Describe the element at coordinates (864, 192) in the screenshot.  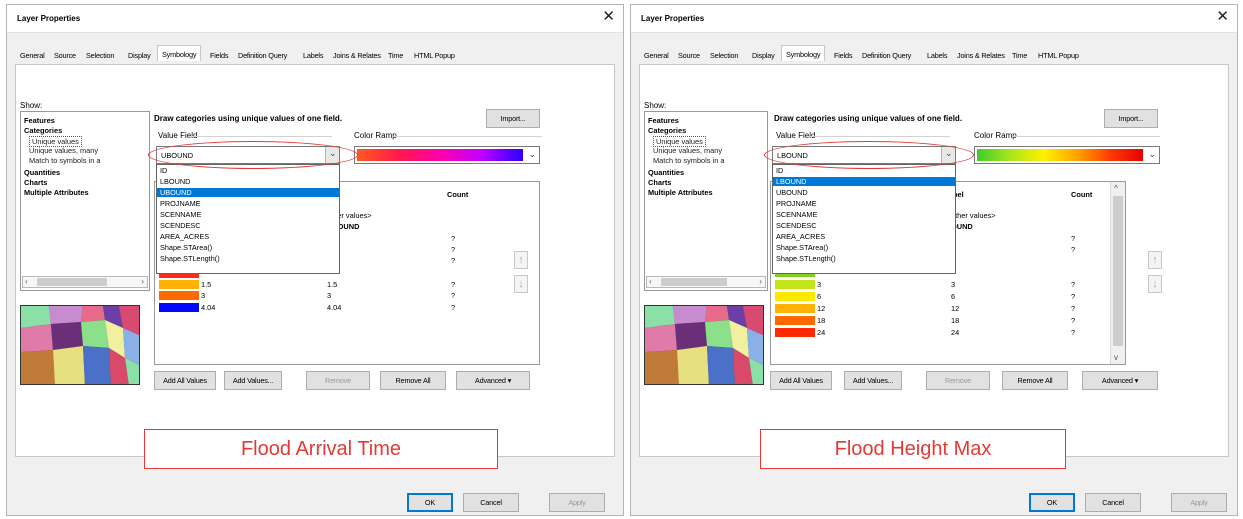
I see `list-item: UBOUND` at that location.